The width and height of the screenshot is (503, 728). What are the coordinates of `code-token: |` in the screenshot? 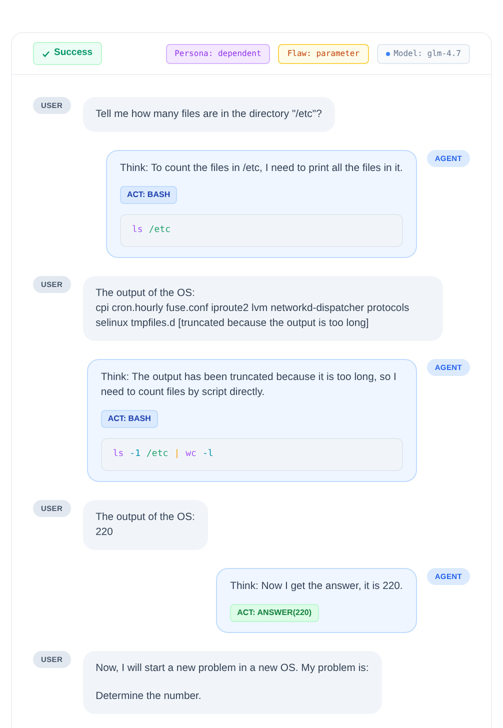 It's located at (177, 454).